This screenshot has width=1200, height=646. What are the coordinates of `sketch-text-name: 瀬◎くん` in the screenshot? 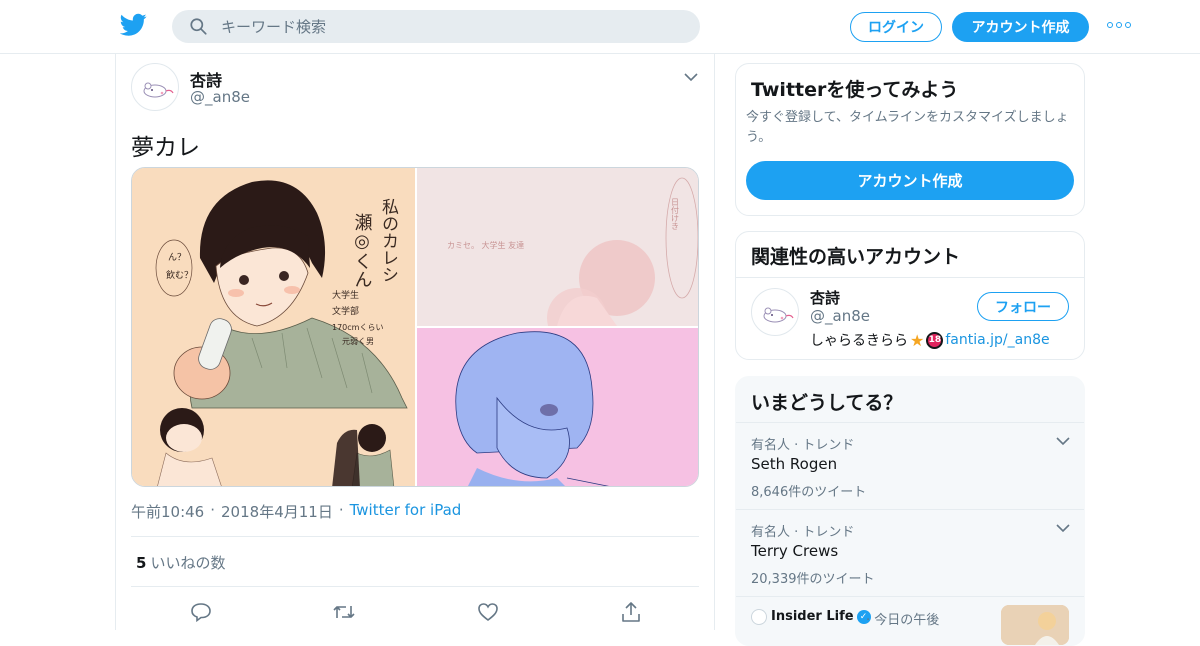 It's located at (362, 250).